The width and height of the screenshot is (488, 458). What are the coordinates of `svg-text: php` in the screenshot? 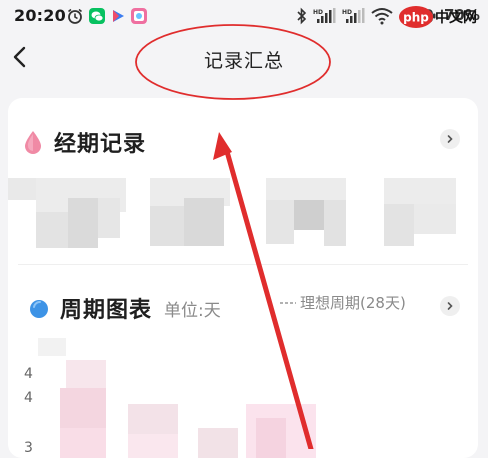 It's located at (416, 18).